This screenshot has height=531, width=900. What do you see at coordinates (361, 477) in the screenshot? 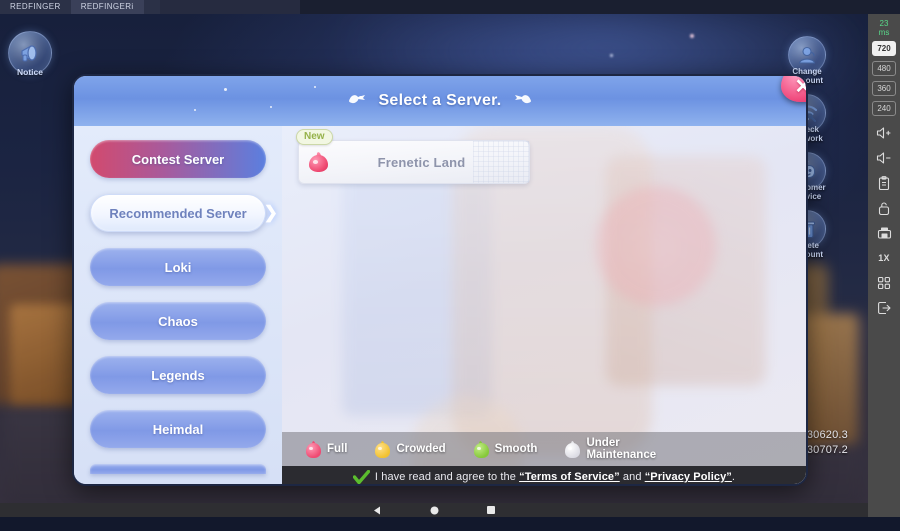
I see `checkmark-icon` at bounding box center [361, 477].